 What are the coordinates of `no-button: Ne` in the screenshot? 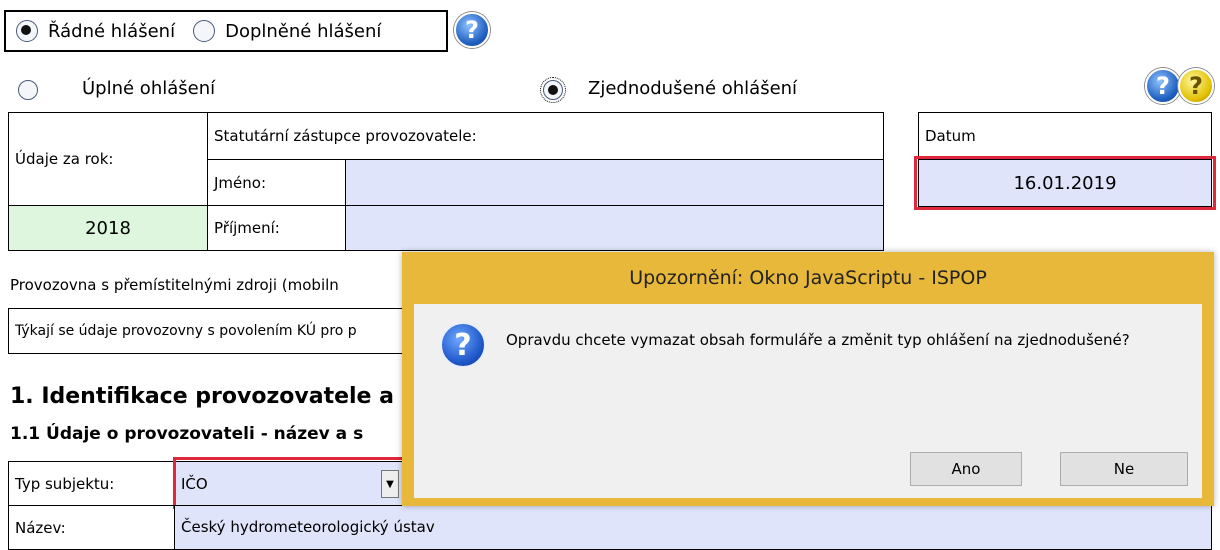 It's located at (1124, 469).